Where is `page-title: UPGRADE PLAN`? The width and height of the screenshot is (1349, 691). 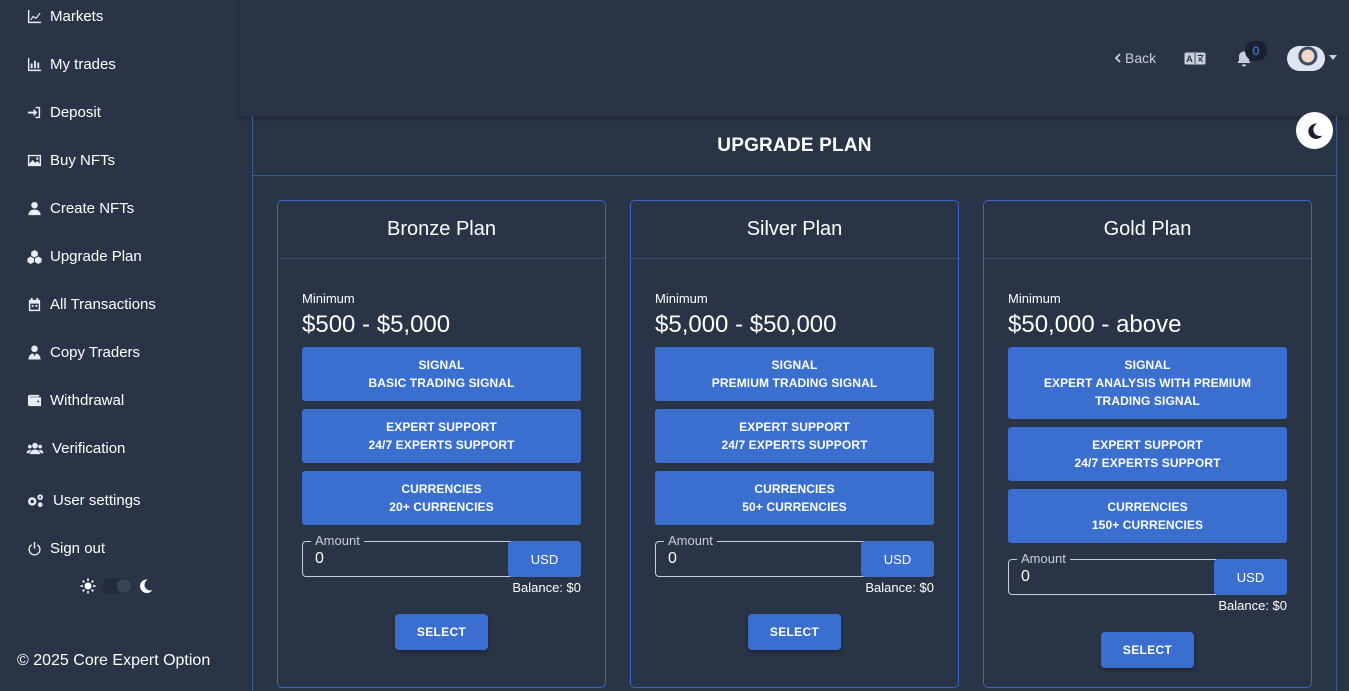 page-title: UPGRADE PLAN is located at coordinates (794, 145).